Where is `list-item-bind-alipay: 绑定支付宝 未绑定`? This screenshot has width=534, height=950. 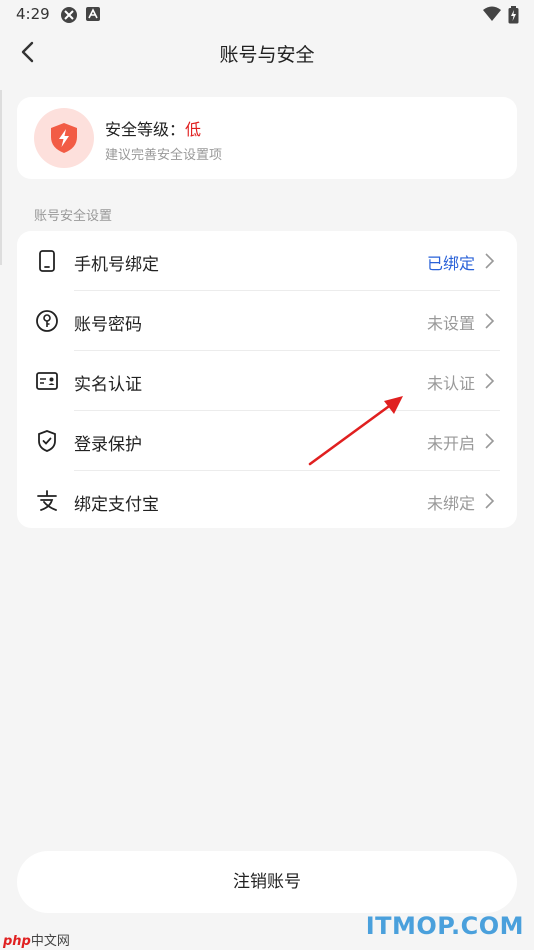
list-item-bind-alipay: 绑定支付宝 未绑定 is located at coordinates (267, 501).